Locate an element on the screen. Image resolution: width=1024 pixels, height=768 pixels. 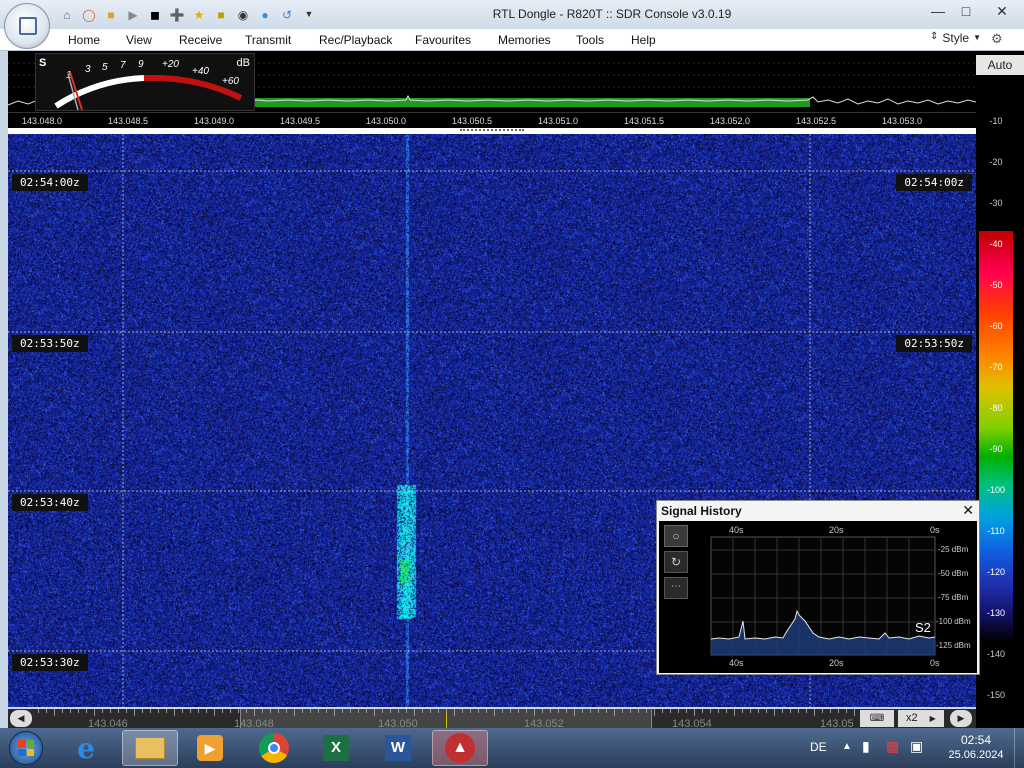
chrome-icon is located at coordinates (274, 748).